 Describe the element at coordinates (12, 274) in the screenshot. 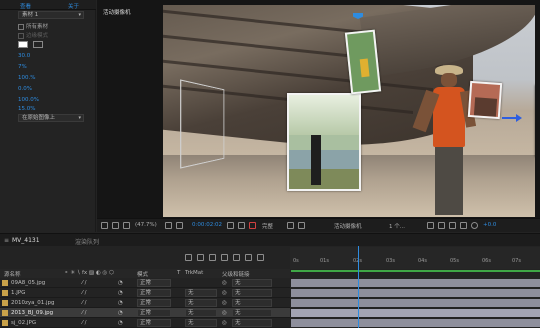

I see `col-source-name: 源名称` at that location.